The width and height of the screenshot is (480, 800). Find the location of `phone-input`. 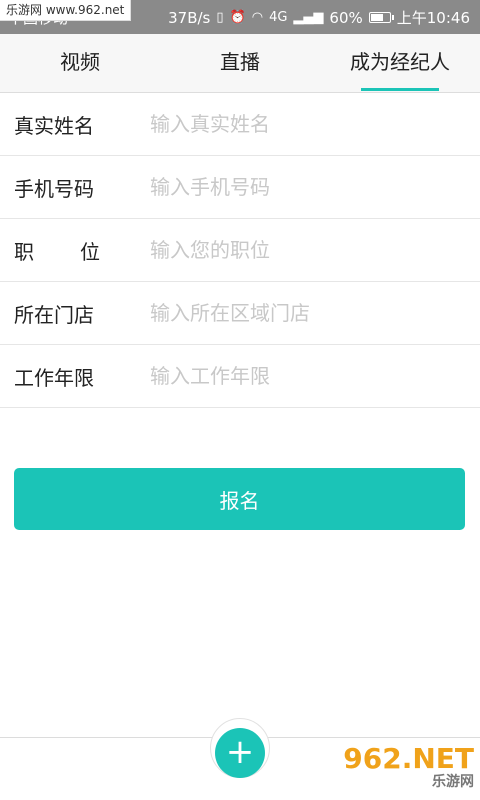

phone-input is located at coordinates (300, 187).